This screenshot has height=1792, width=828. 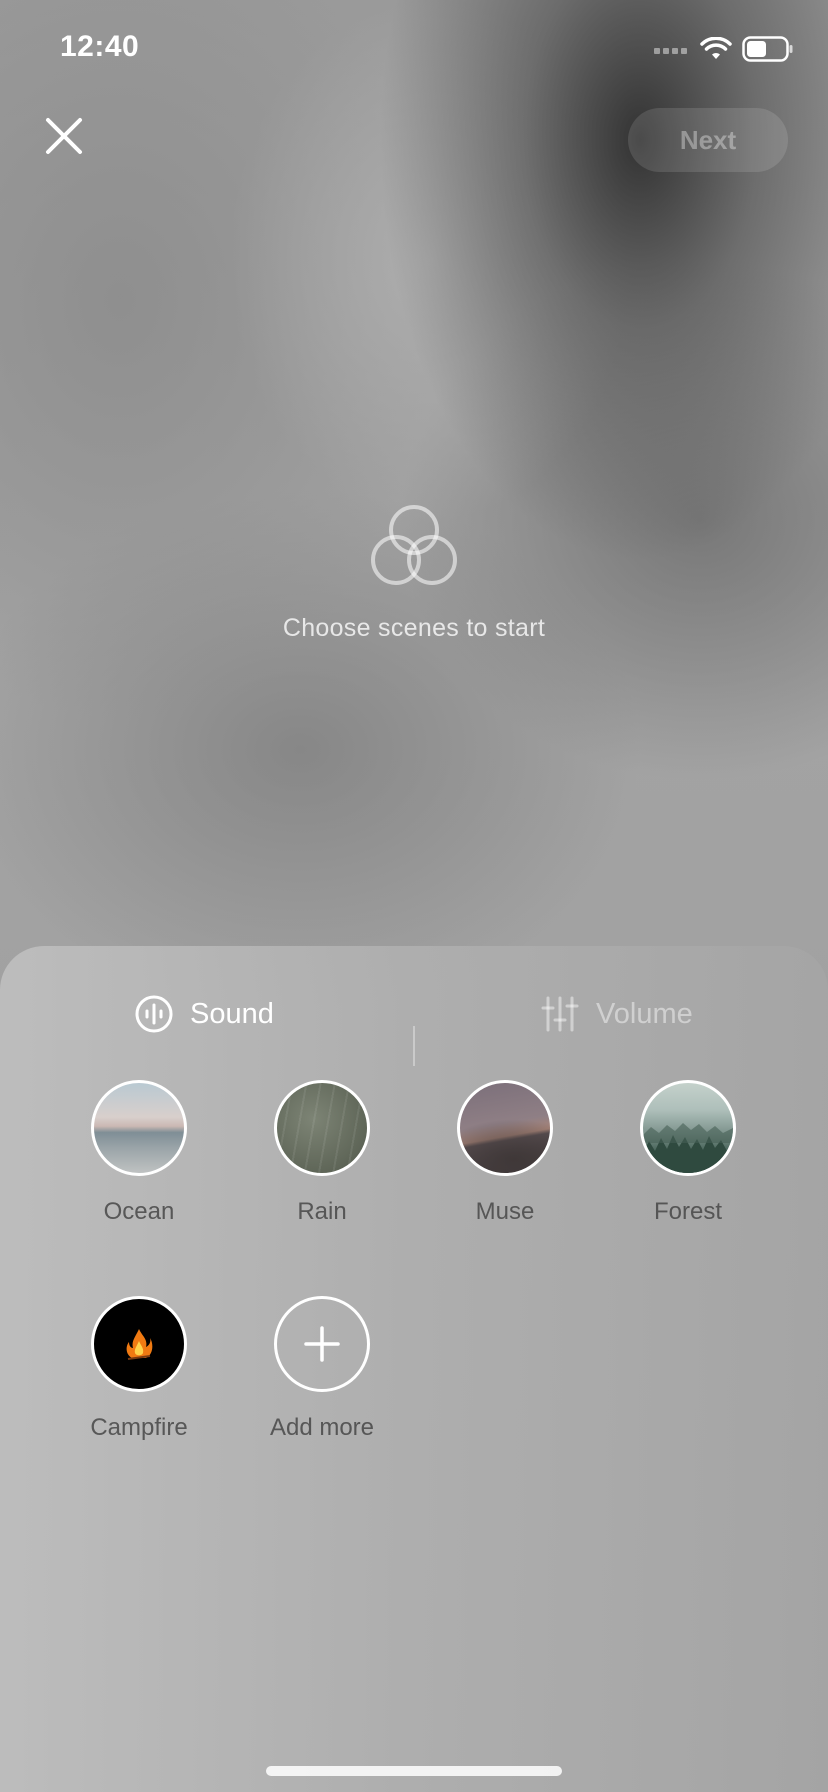 What do you see at coordinates (154, 1014) in the screenshot?
I see `sound-wave-icon` at bounding box center [154, 1014].